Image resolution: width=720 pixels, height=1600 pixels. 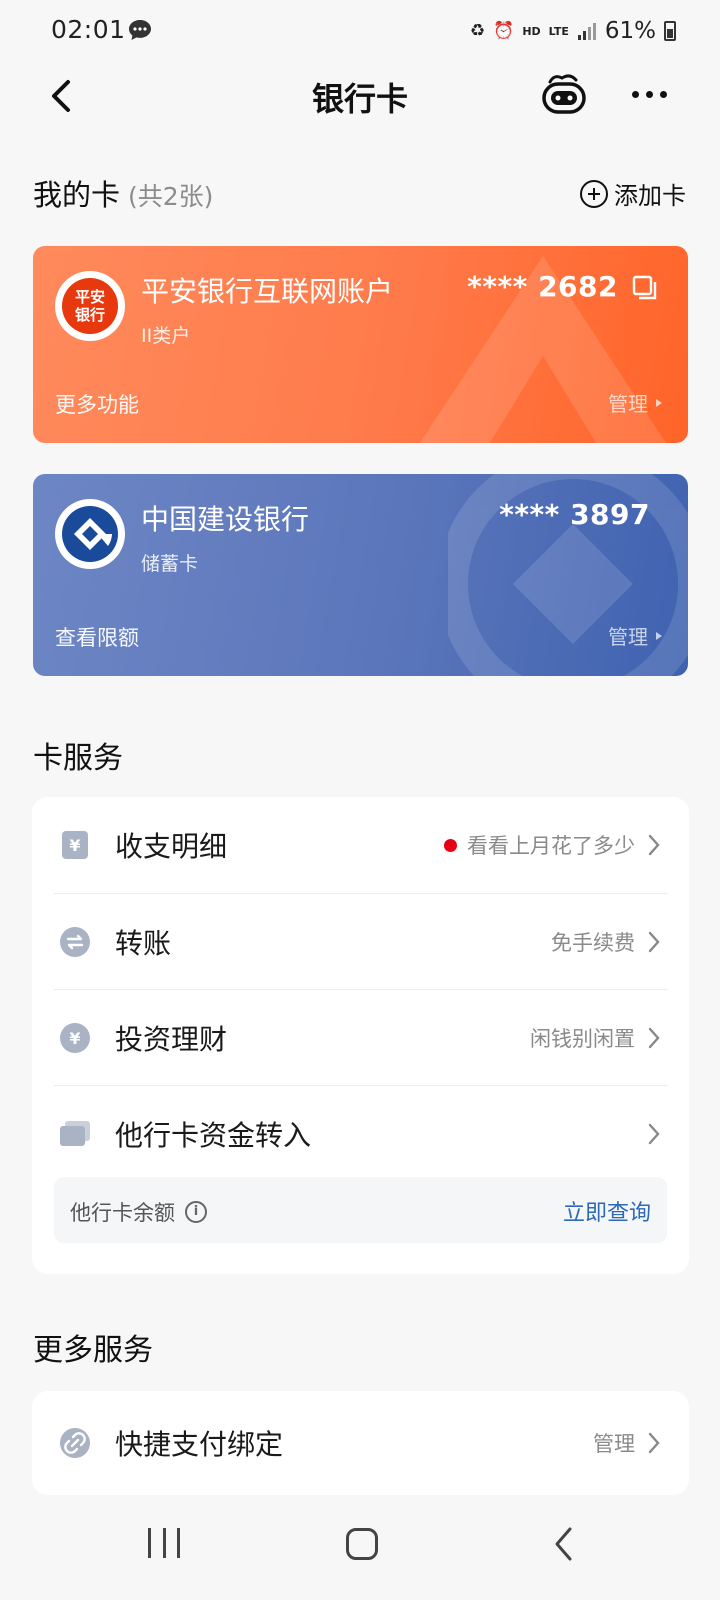 What do you see at coordinates (360, 32) in the screenshot?
I see `status-bar: 02:01 ♻ ⏰ HD LTE 61%` at bounding box center [360, 32].